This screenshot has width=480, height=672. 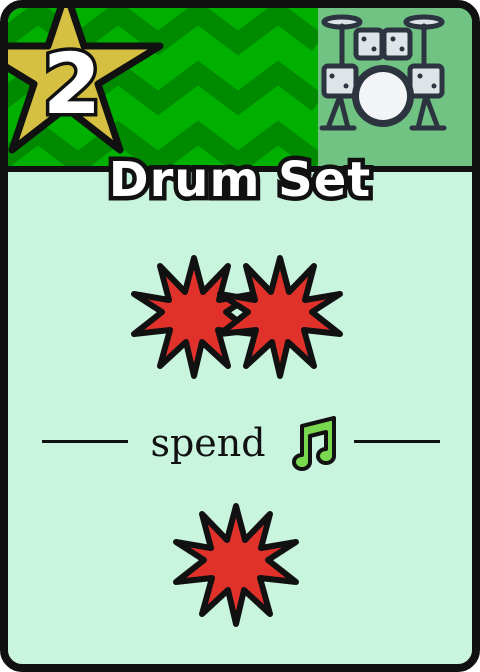 What do you see at coordinates (85, 441) in the screenshot?
I see `divider-left` at bounding box center [85, 441].